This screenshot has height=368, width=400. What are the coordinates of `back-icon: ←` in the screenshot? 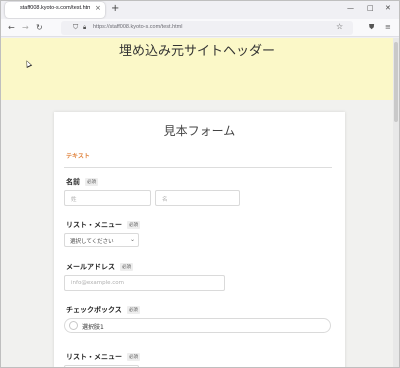 It's located at (11, 28).